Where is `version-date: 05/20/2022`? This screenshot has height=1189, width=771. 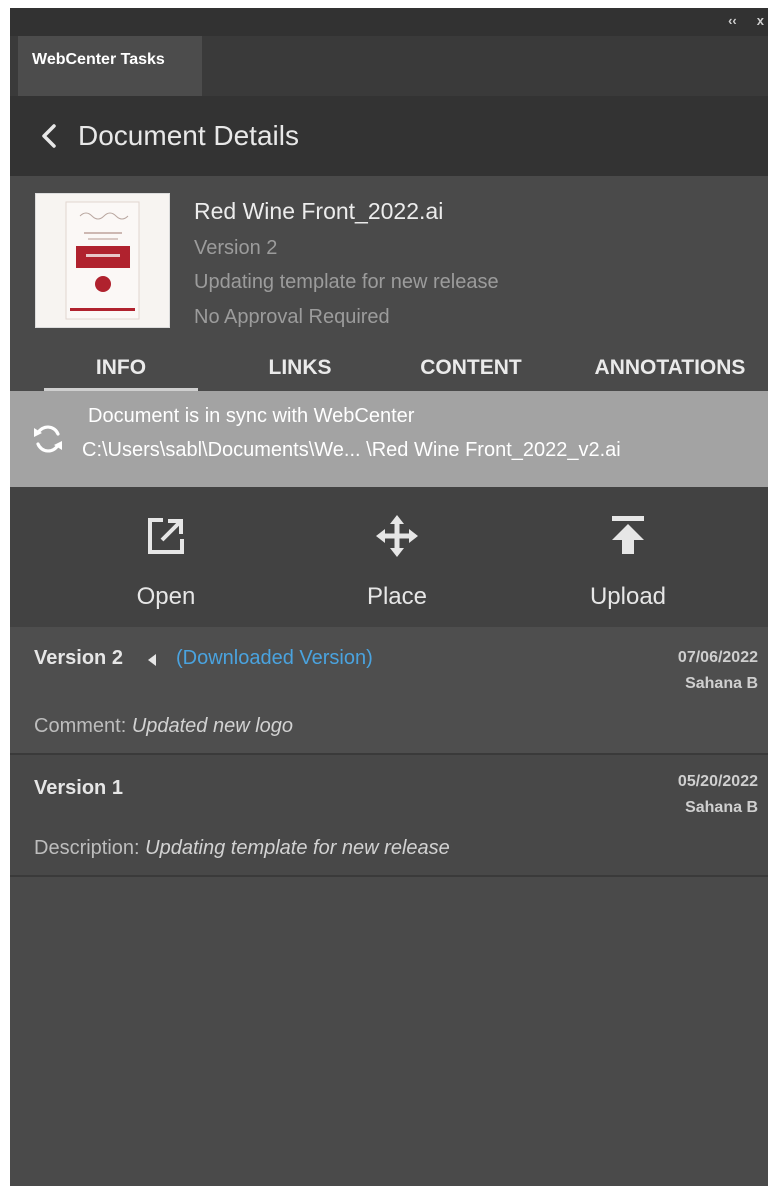 version-date: 05/20/2022 is located at coordinates (717, 781).